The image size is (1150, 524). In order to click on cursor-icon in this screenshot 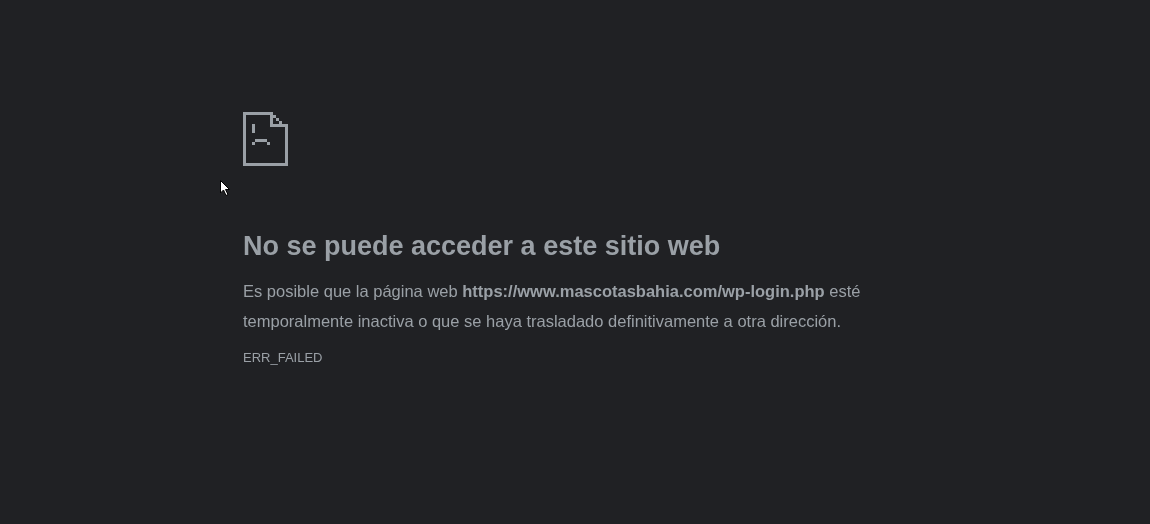, I will do `click(225, 188)`.